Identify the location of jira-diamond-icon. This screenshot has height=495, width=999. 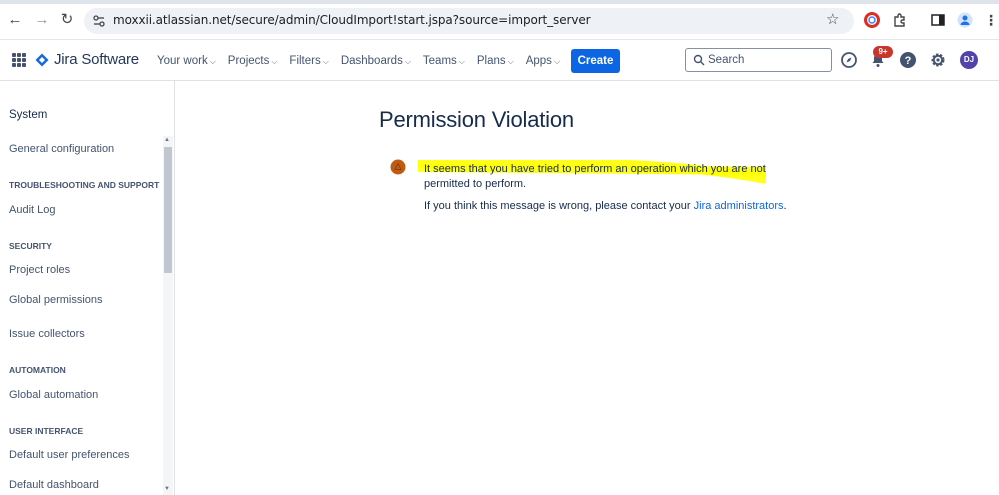
(42, 59).